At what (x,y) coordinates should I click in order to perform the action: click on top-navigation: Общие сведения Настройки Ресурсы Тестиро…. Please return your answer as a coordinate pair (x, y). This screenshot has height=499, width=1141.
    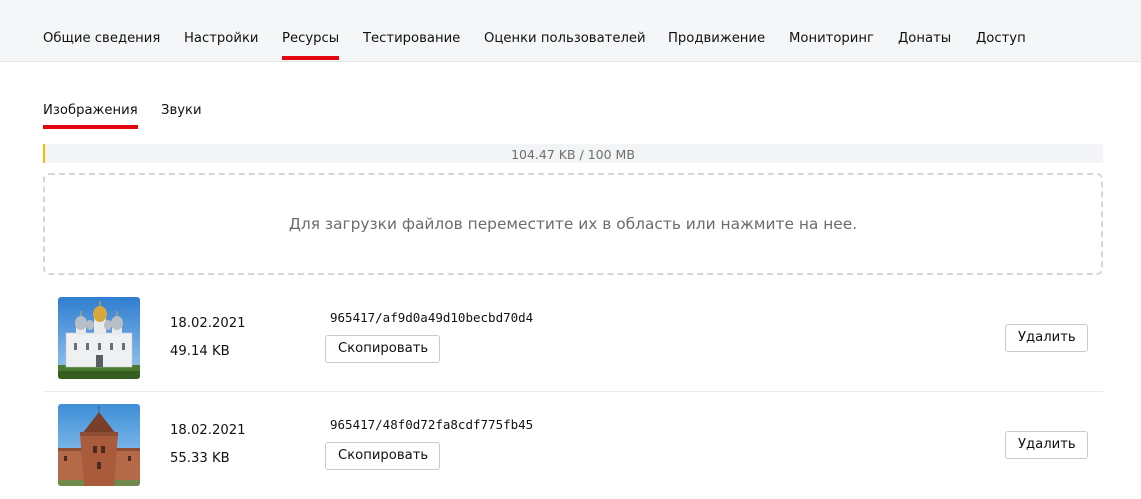
    Looking at the image, I should click on (570, 31).